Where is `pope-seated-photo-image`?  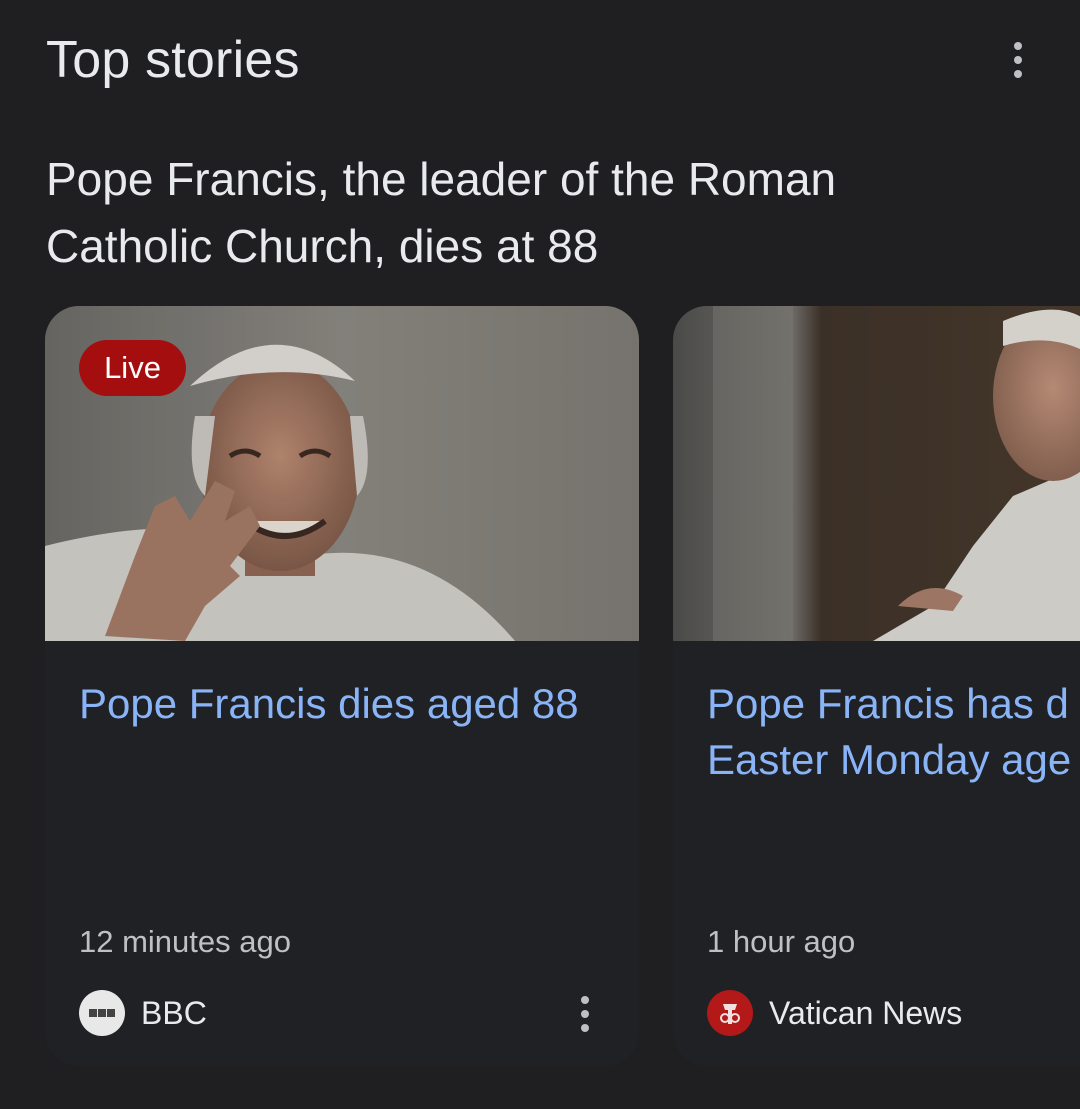 pope-seated-photo-image is located at coordinates (876, 473).